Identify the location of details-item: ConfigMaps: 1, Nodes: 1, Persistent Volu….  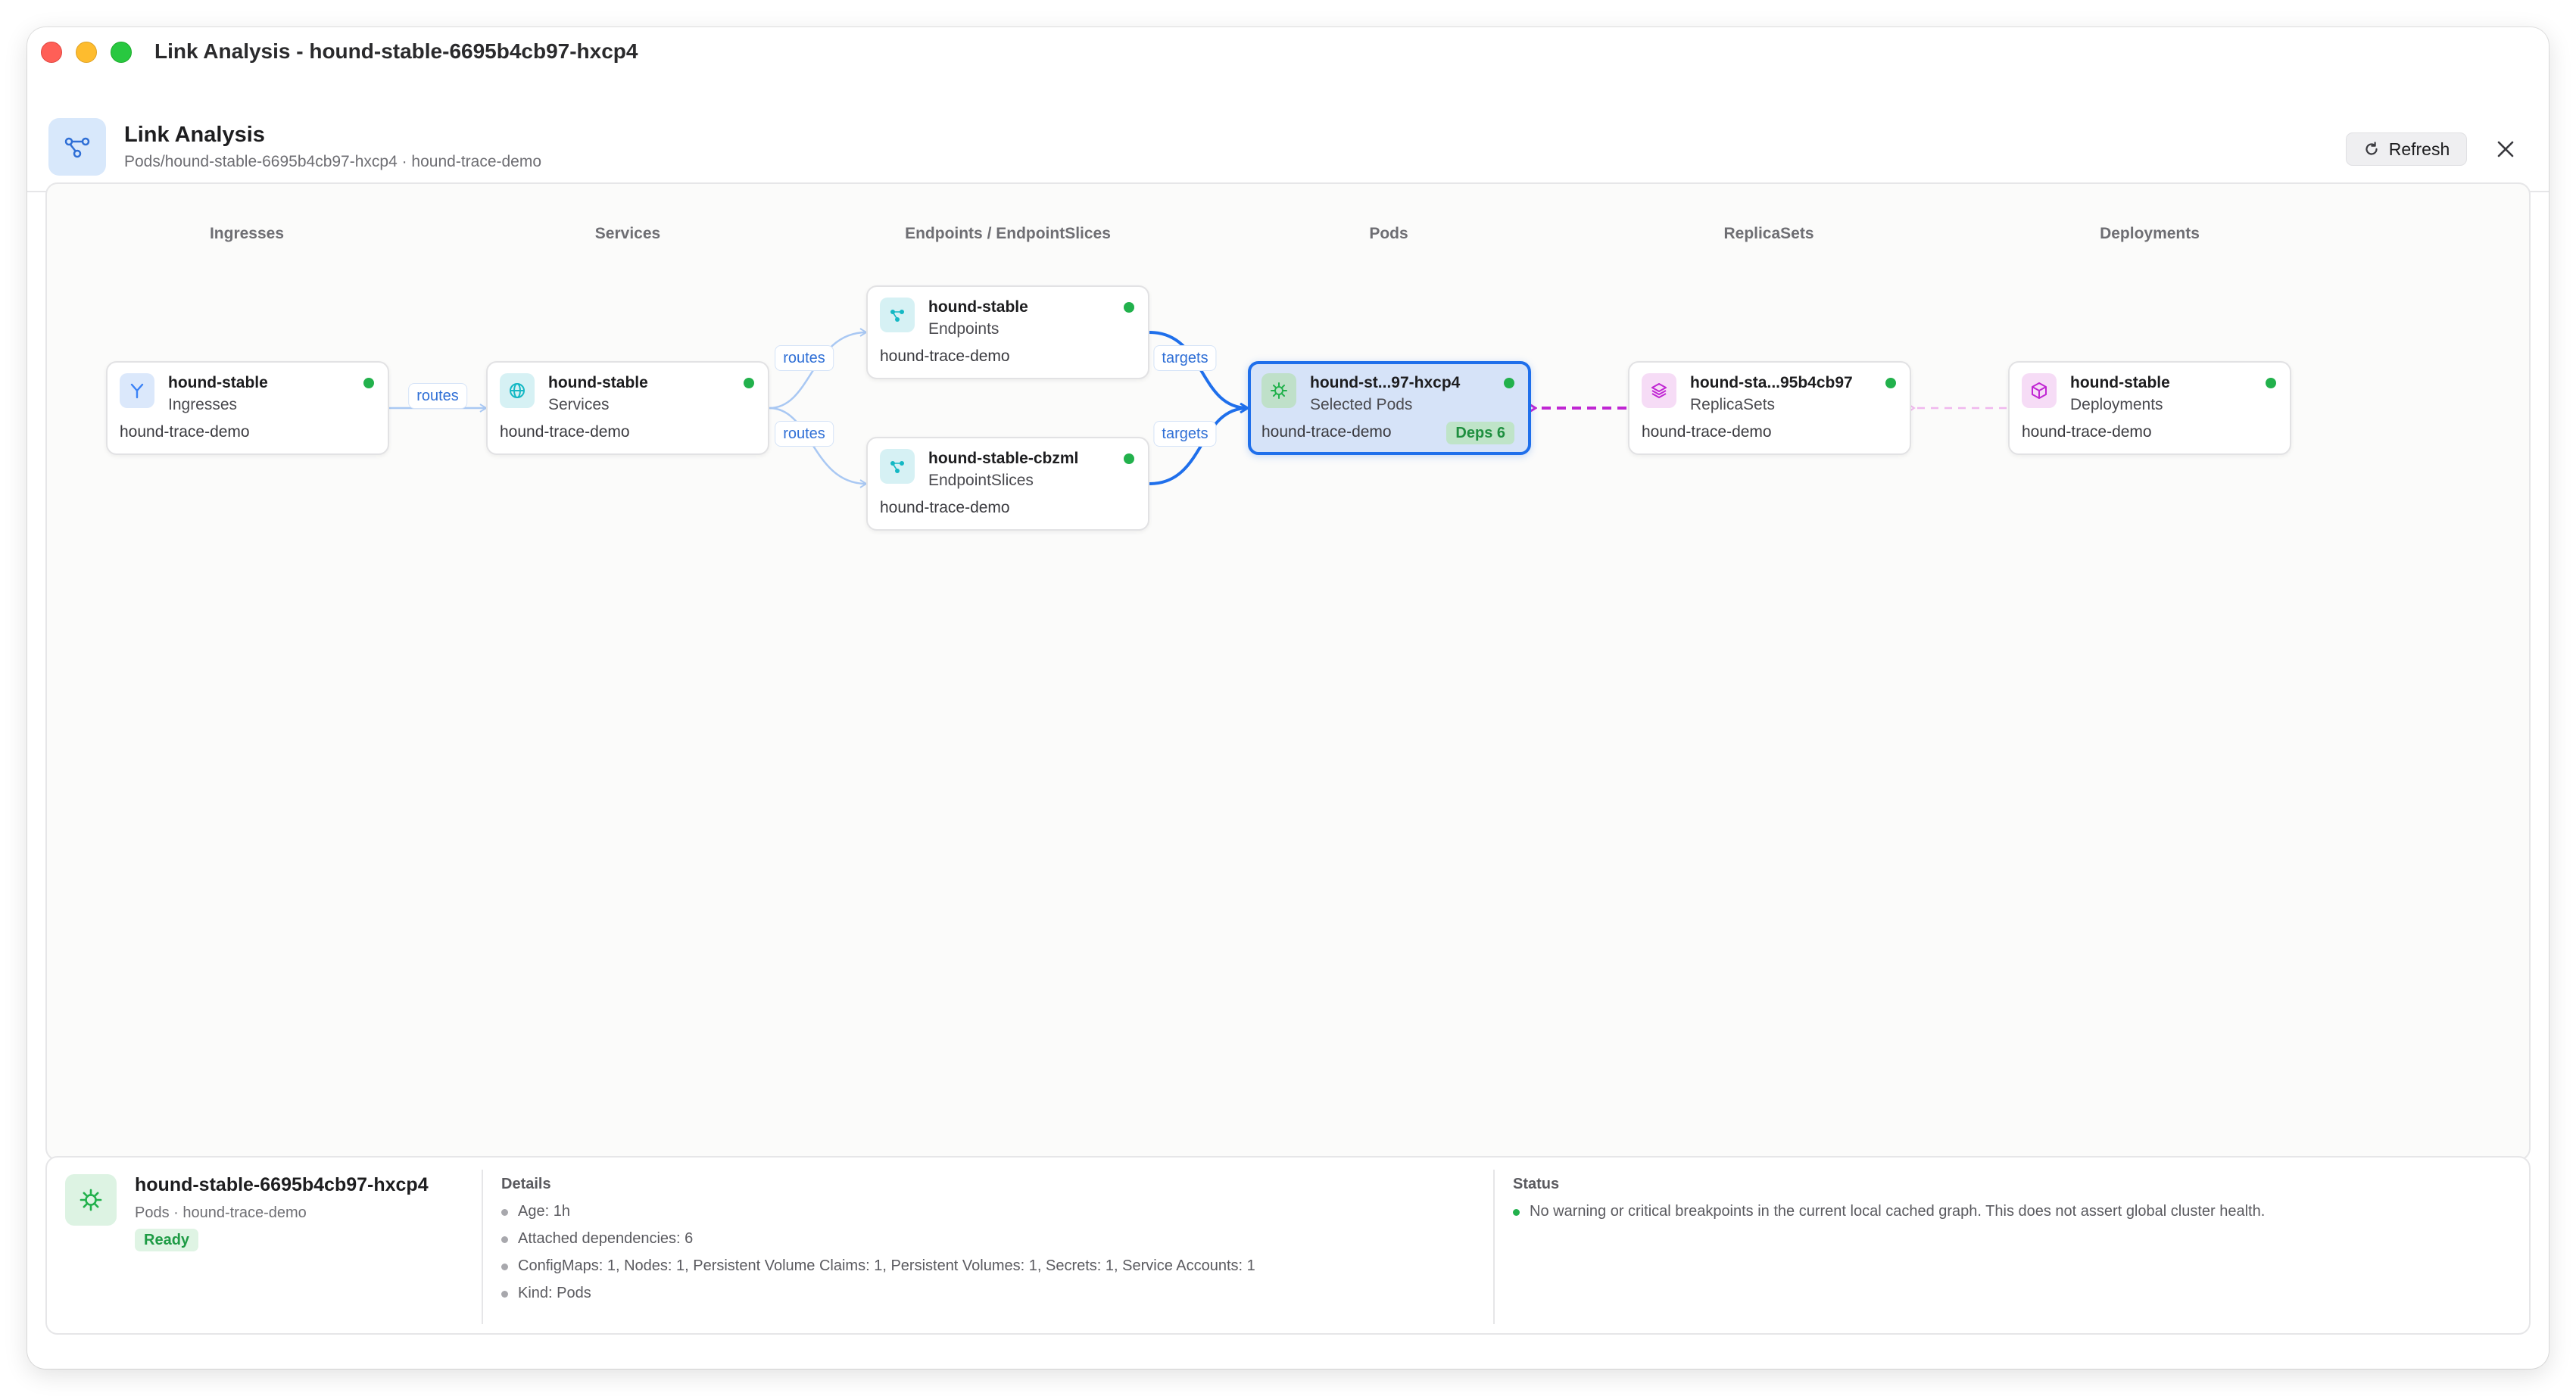
(878, 1266).